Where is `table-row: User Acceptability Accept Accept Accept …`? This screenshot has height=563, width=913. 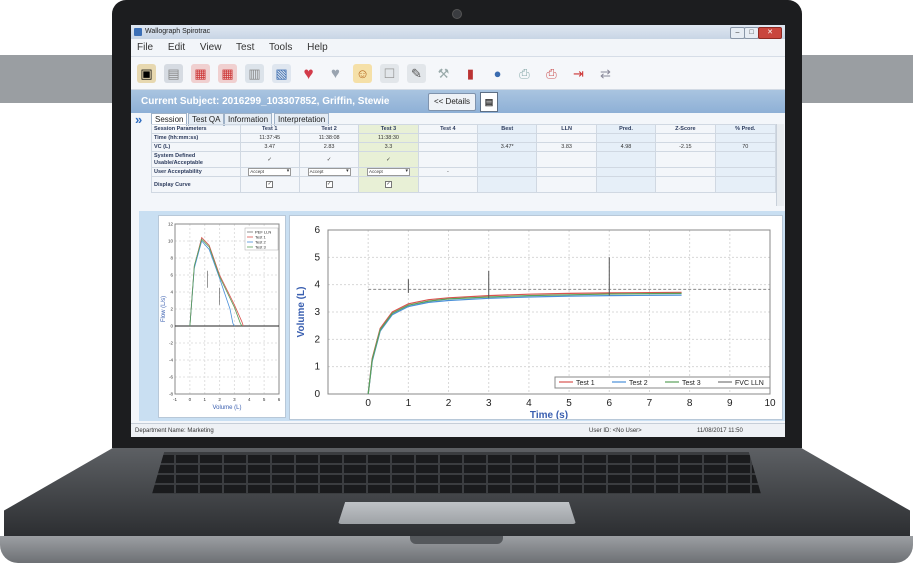
table-row: User Acceptability Accept Accept Accept … is located at coordinates (464, 172).